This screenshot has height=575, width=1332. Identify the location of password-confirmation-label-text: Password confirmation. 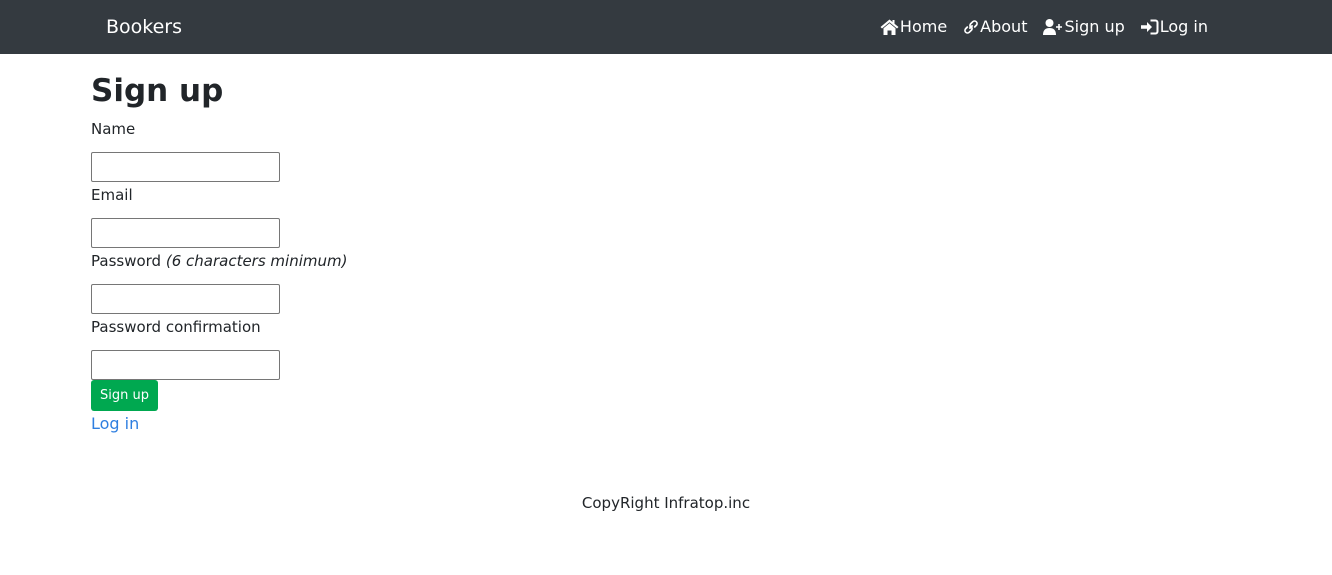
(176, 327).